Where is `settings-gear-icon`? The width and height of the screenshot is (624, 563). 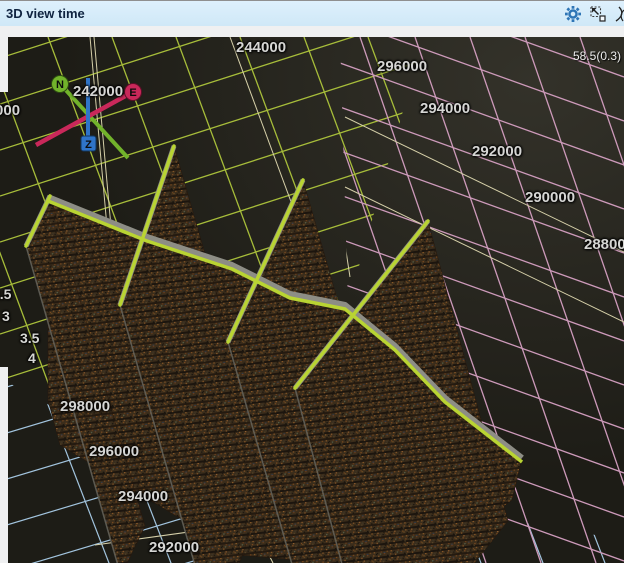
settings-gear-icon is located at coordinates (573, 14).